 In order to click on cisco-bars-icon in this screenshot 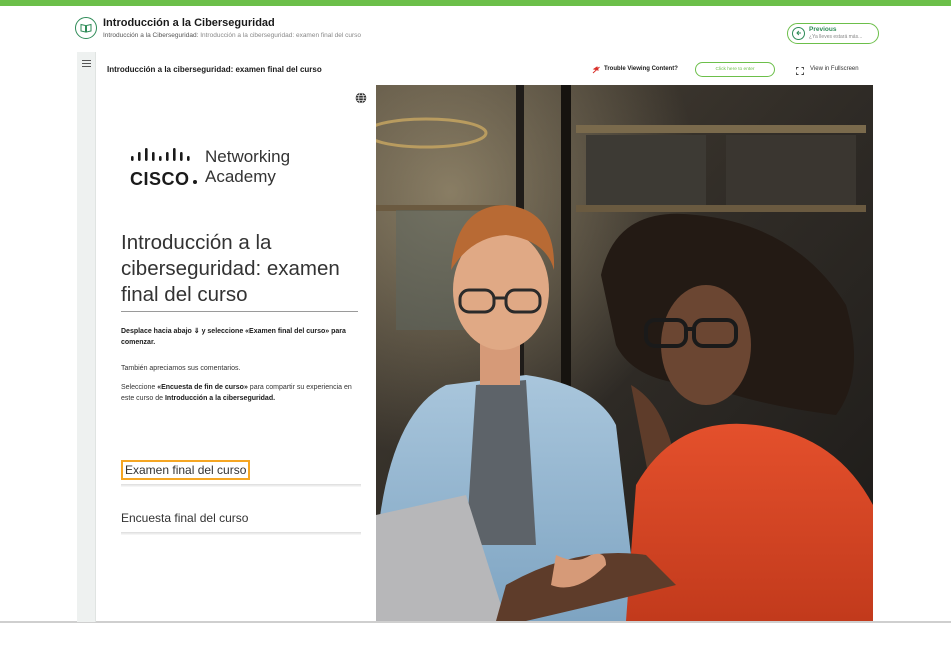, I will do `click(160, 154)`.